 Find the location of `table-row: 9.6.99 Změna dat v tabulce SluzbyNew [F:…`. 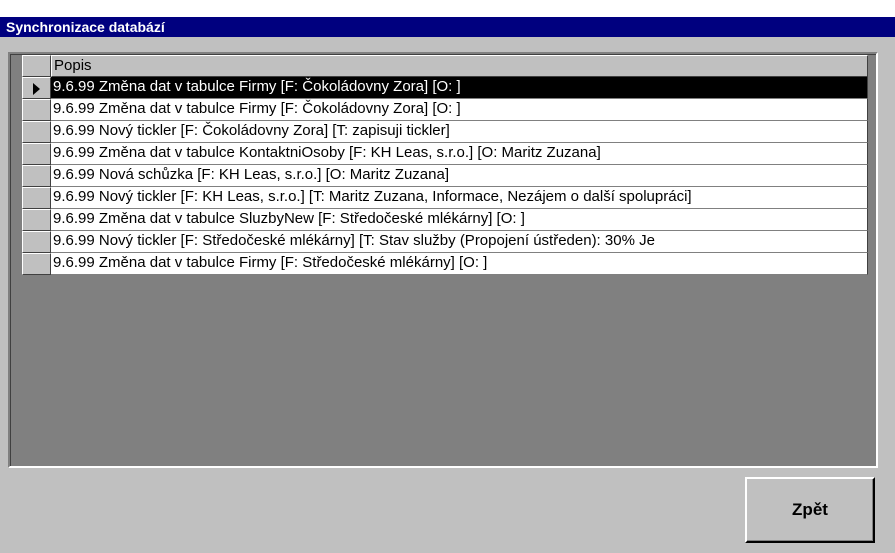

table-row: 9.6.99 Změna dat v tabulce SluzbyNew [F:… is located at coordinates (445, 220).